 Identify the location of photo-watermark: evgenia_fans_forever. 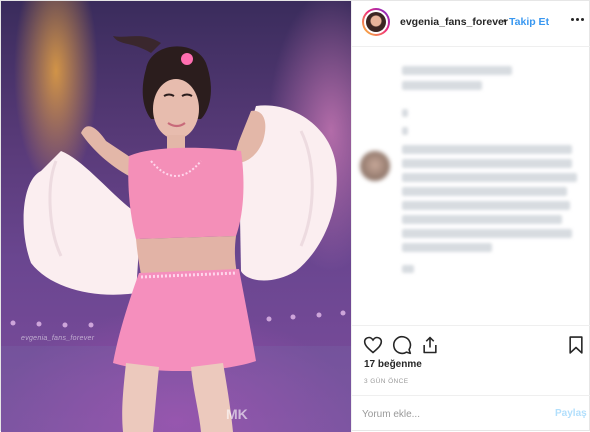
(58, 338).